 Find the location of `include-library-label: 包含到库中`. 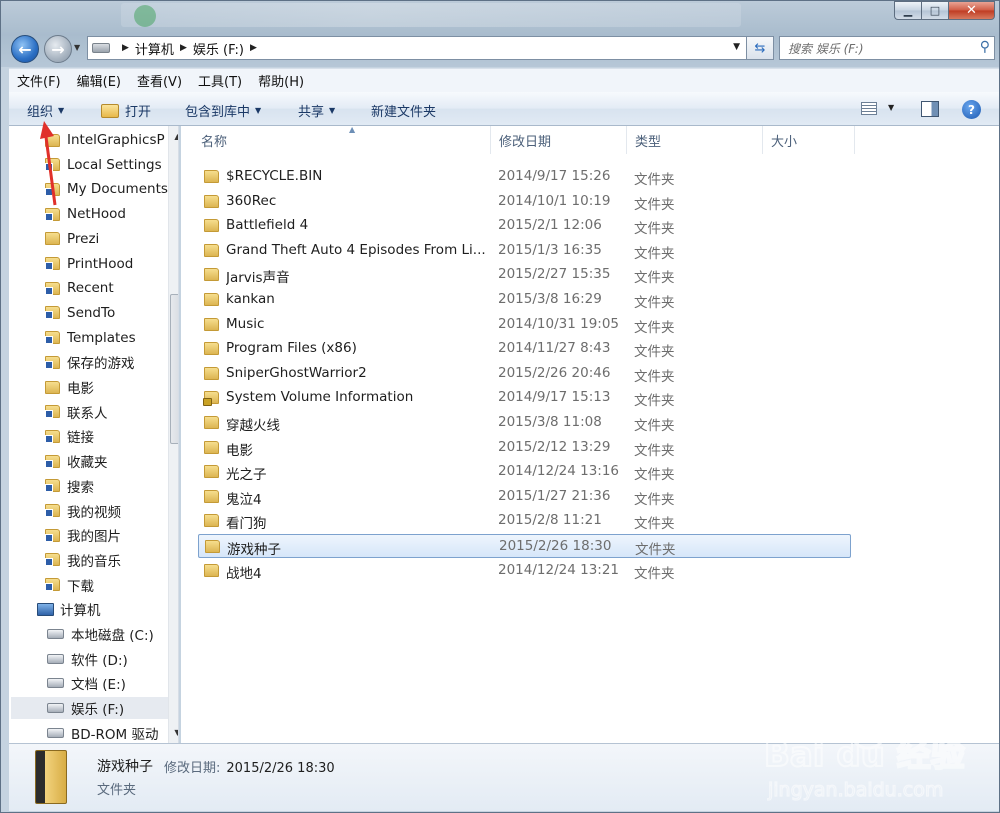

include-library-label: 包含到库中 is located at coordinates (218, 112).